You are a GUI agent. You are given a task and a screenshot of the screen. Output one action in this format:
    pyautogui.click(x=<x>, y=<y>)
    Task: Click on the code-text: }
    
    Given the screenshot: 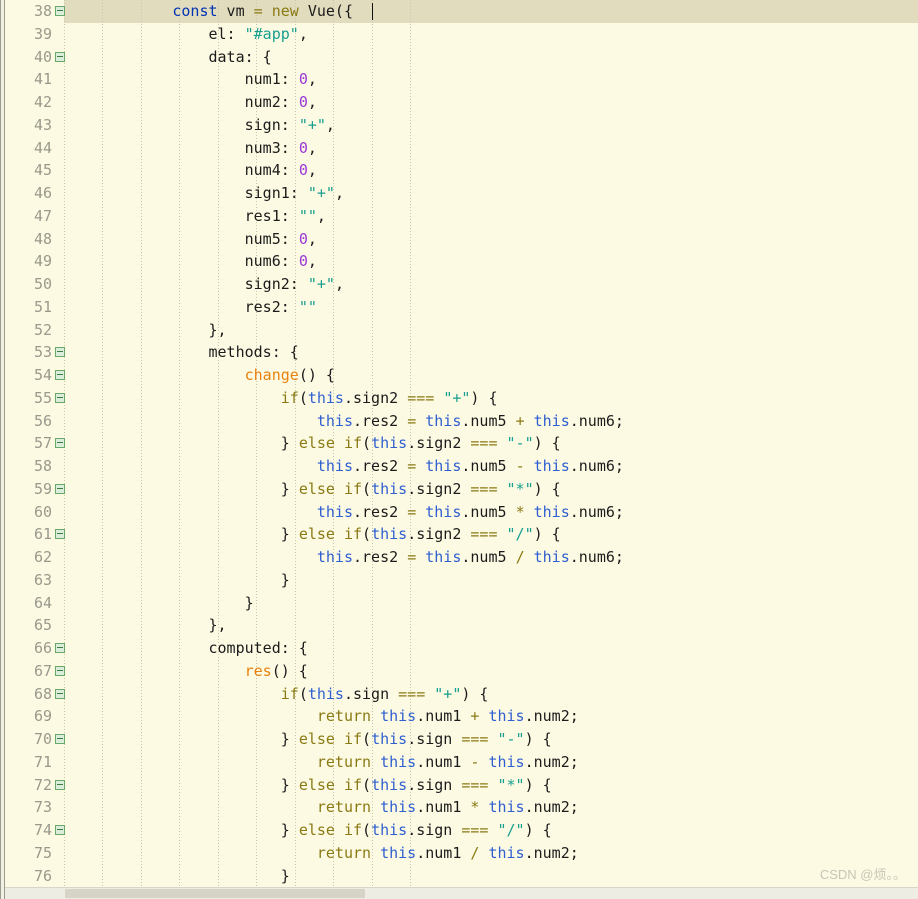 What is the action you would take?
    pyautogui.click(x=177, y=580)
    